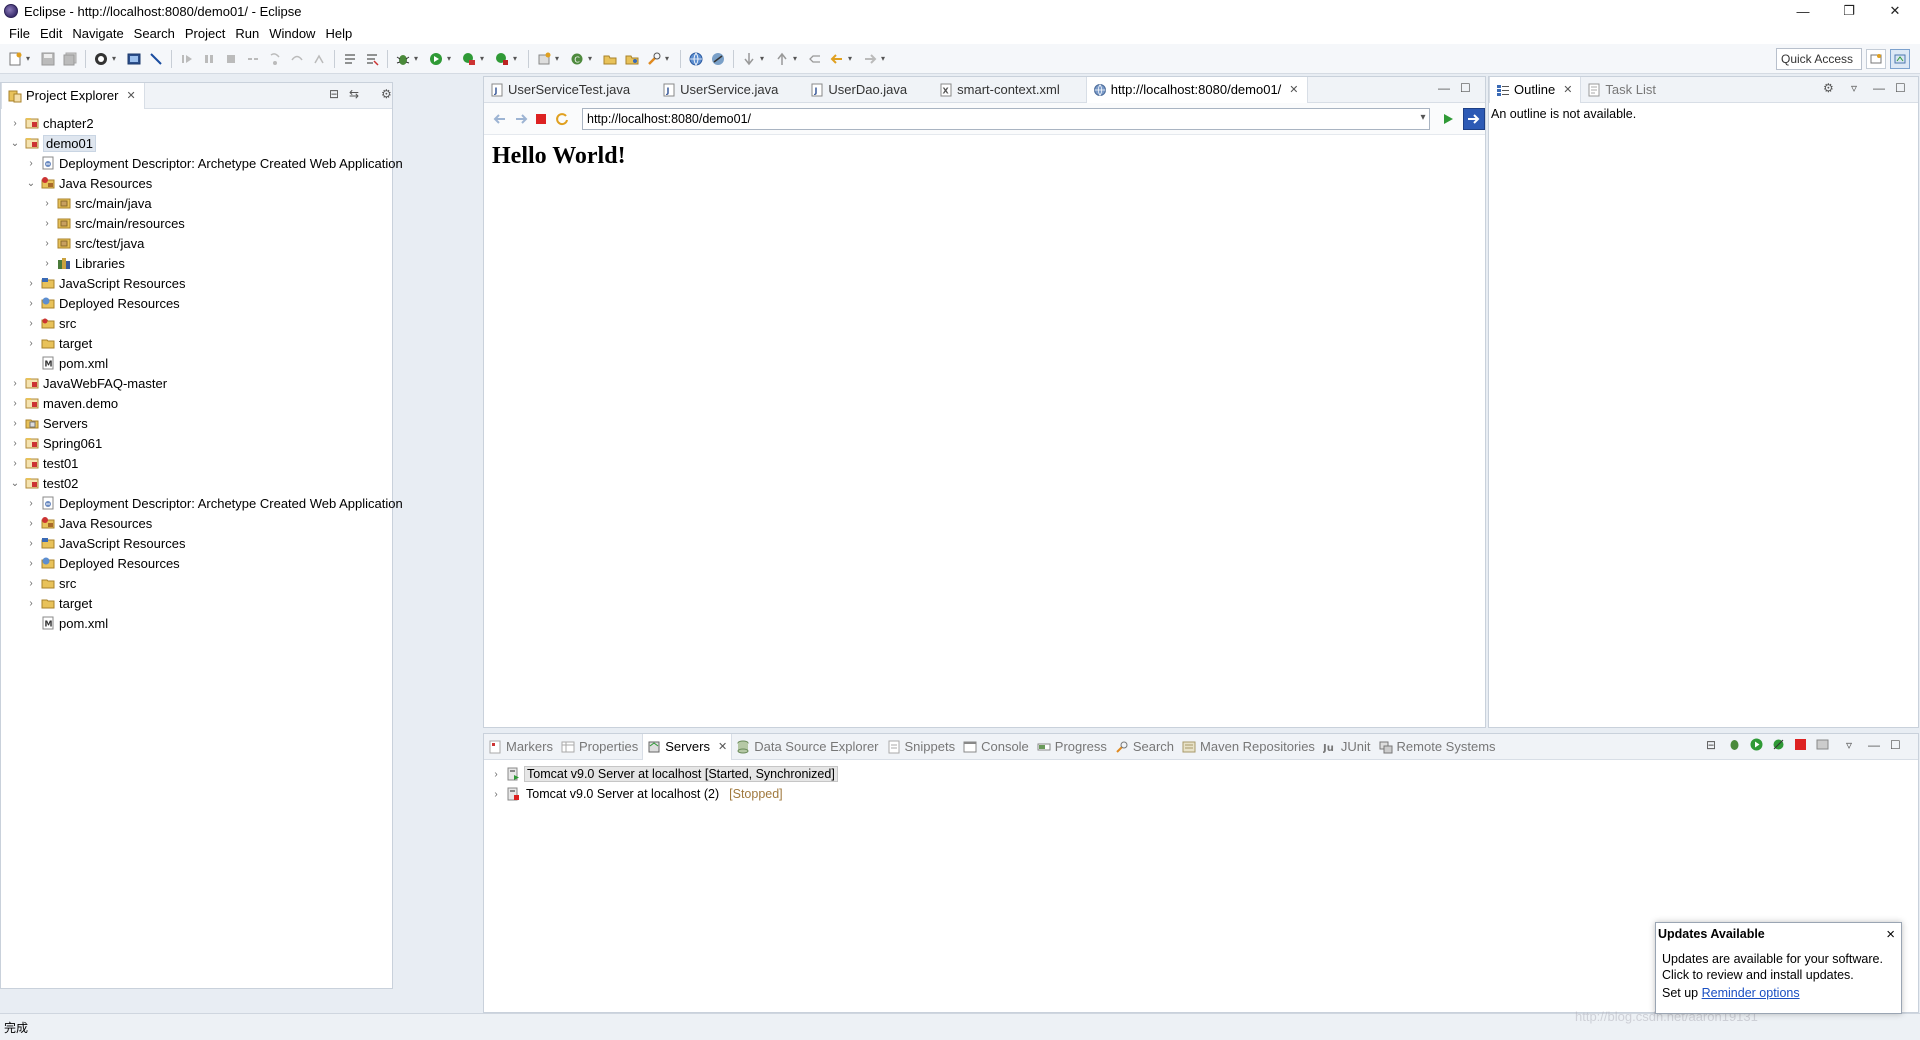 This screenshot has height=1040, width=1920. I want to click on browser-back-icon, so click(500, 119).